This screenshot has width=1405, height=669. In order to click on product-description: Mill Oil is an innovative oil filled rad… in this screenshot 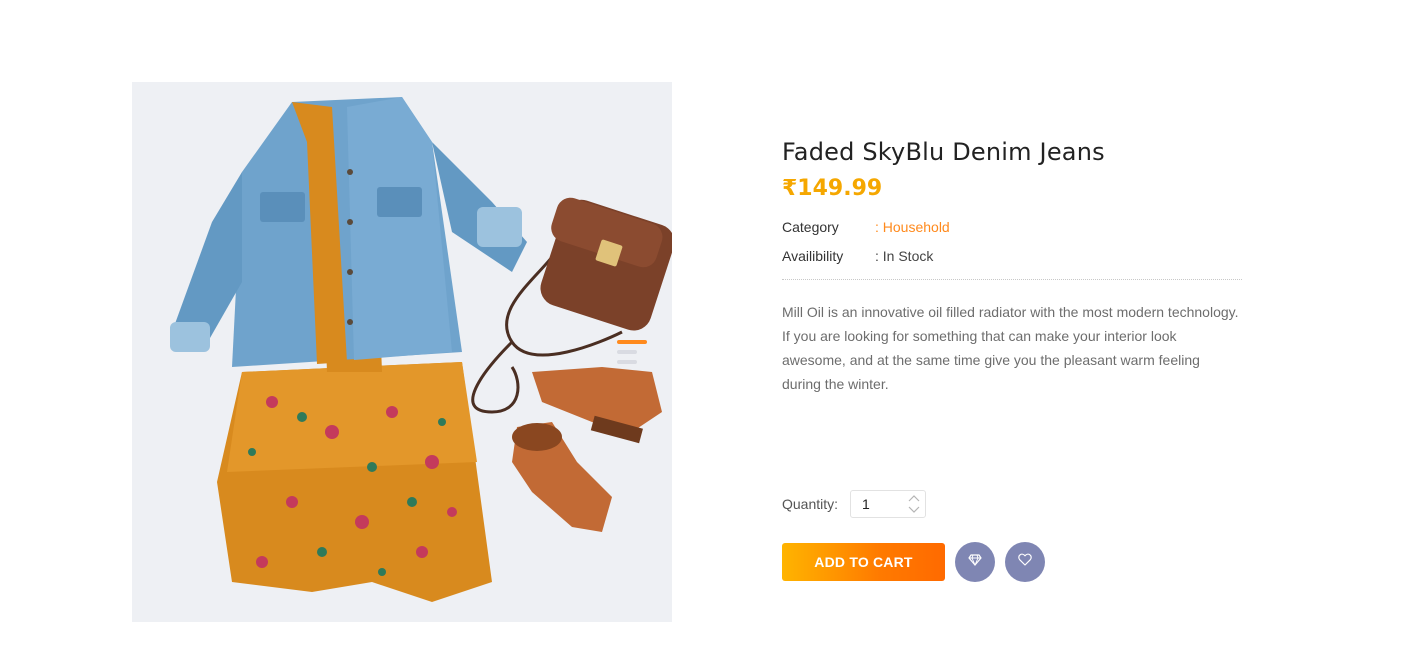, I will do `click(1010, 348)`.